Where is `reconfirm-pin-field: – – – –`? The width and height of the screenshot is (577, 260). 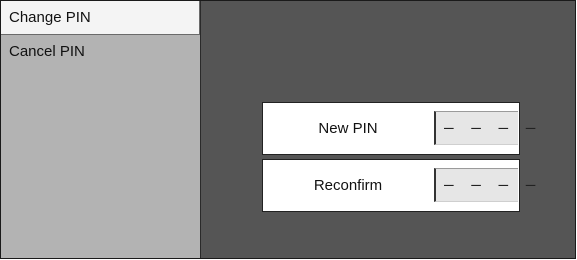
reconfirm-pin-field: – – – – is located at coordinates (484, 185).